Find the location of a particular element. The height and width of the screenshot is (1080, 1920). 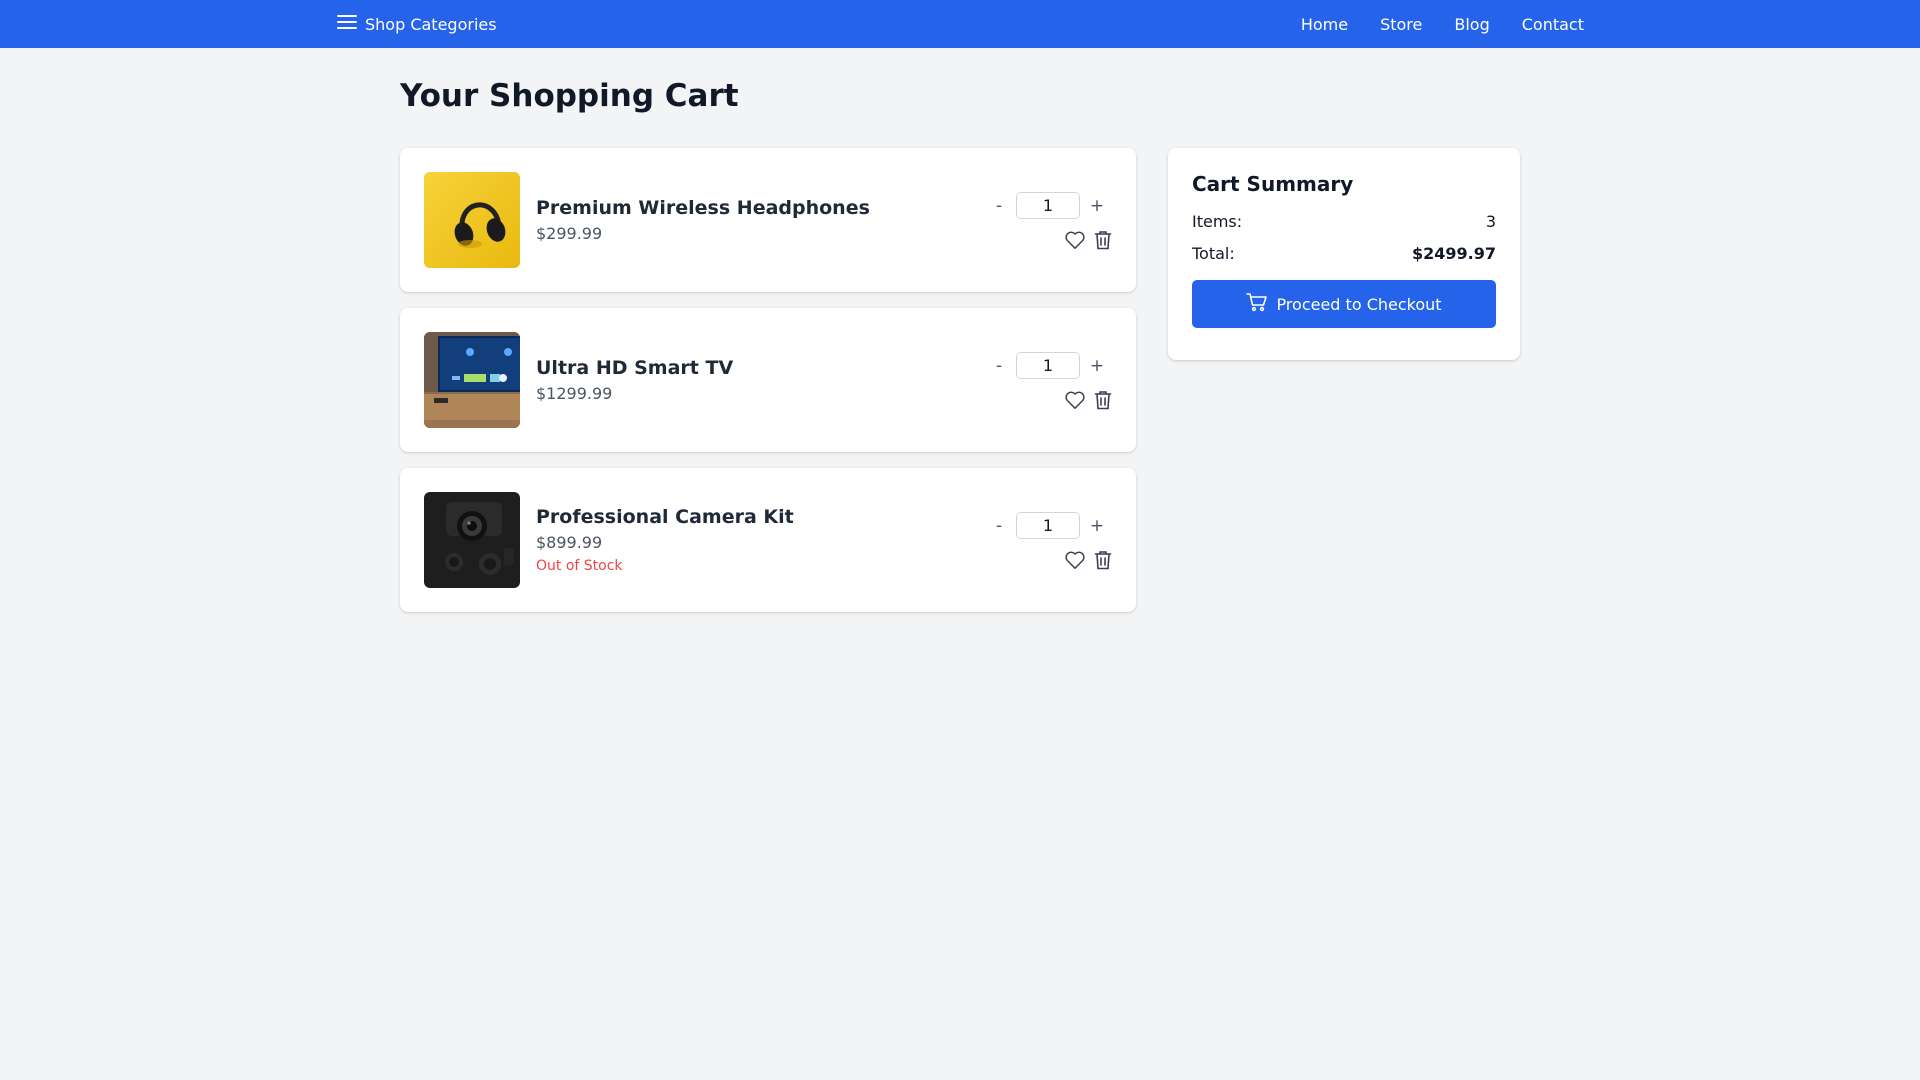

nav-link-blog: Blog is located at coordinates (1471, 24).